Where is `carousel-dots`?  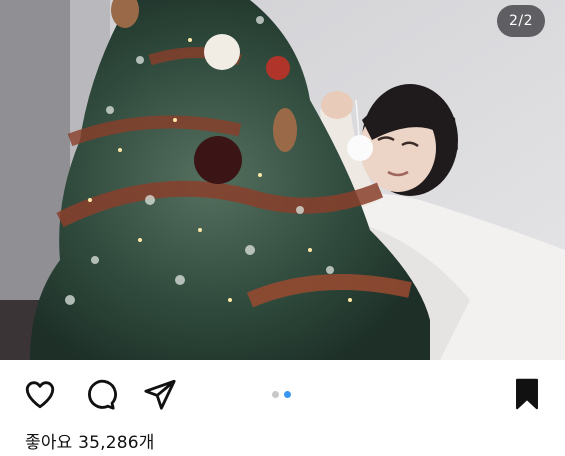 carousel-dots is located at coordinates (281, 394).